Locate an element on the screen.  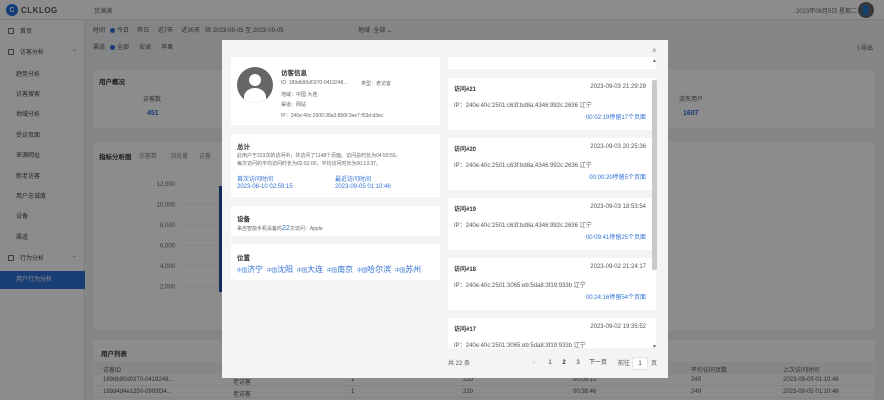
first-visit-label: 首次访问时间 is located at coordinates (255, 180).